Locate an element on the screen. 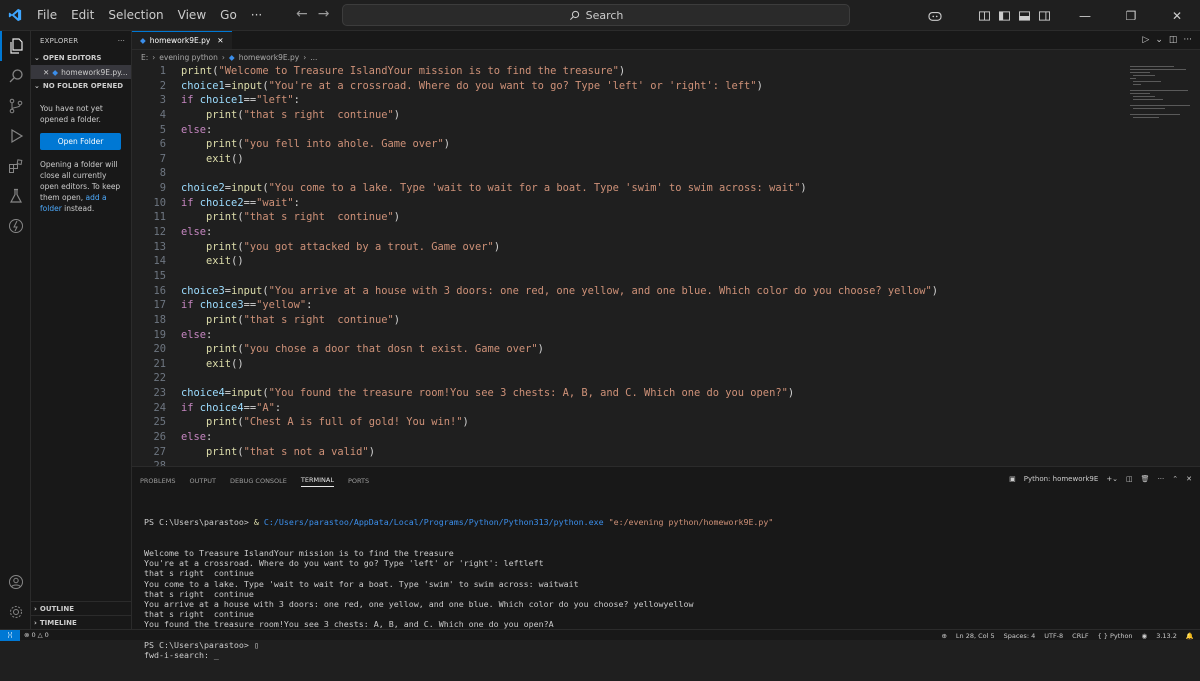 The height and width of the screenshot is (681, 1200). layout-customize-icon is located at coordinates (984, 15).